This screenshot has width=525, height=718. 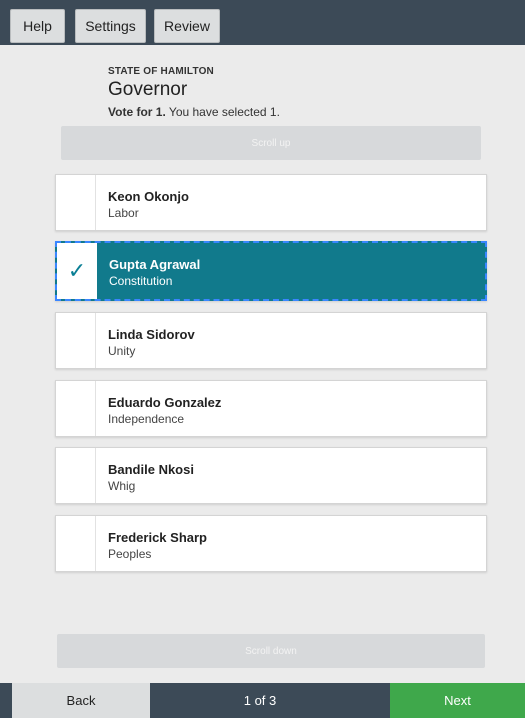 What do you see at coordinates (146, 419) in the screenshot?
I see `candidate-party: Independence` at bounding box center [146, 419].